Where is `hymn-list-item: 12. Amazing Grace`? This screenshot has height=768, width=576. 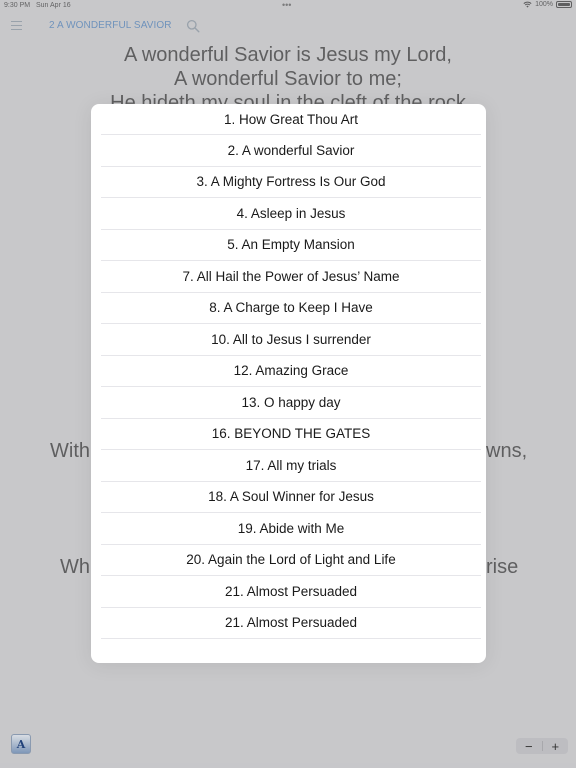 hymn-list-item: 12. Amazing Grace is located at coordinates (291, 371).